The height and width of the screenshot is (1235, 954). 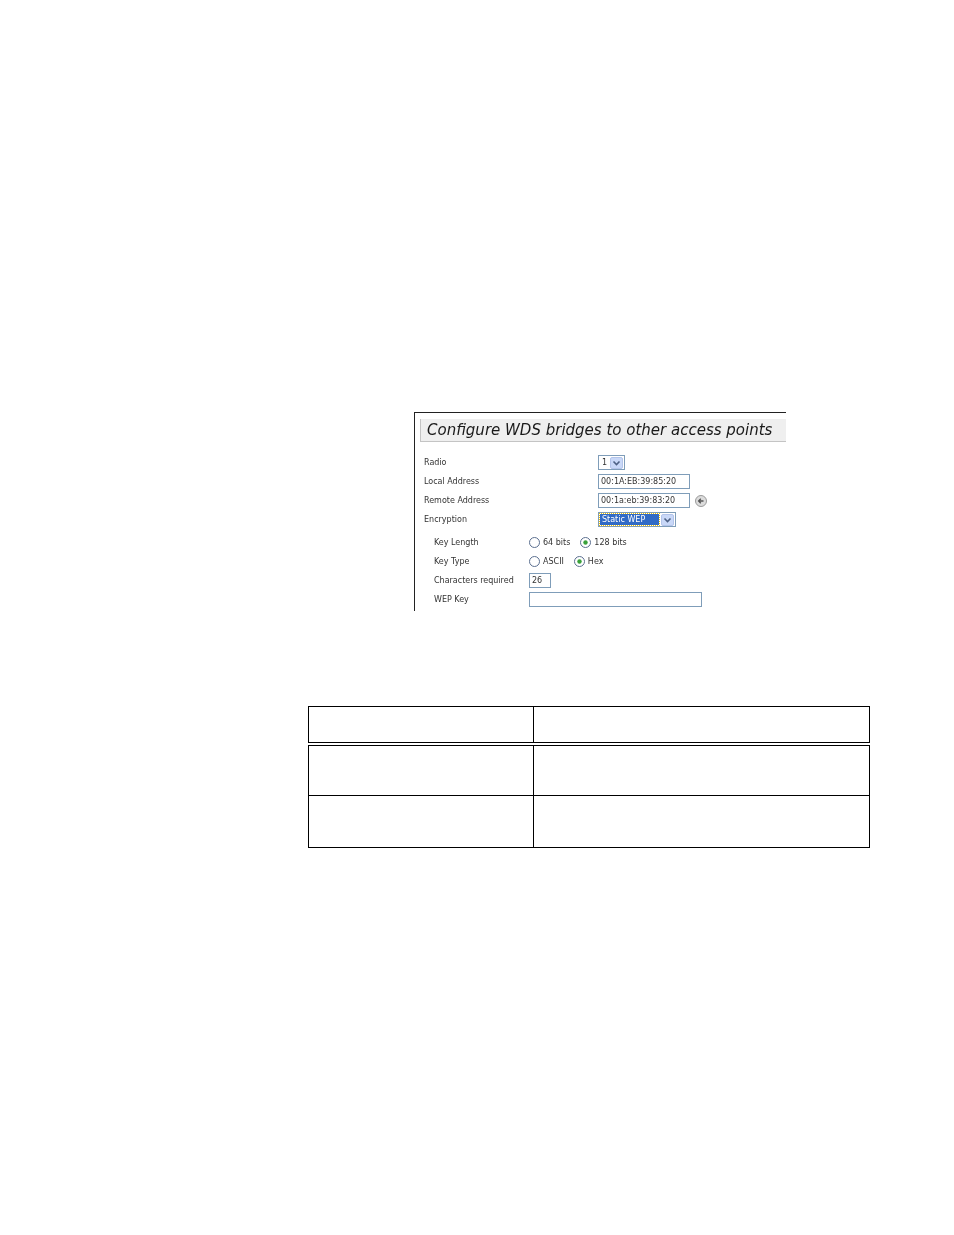 What do you see at coordinates (644, 500) in the screenshot?
I see `text-field: 00:1a:eb:39:83:20` at bounding box center [644, 500].